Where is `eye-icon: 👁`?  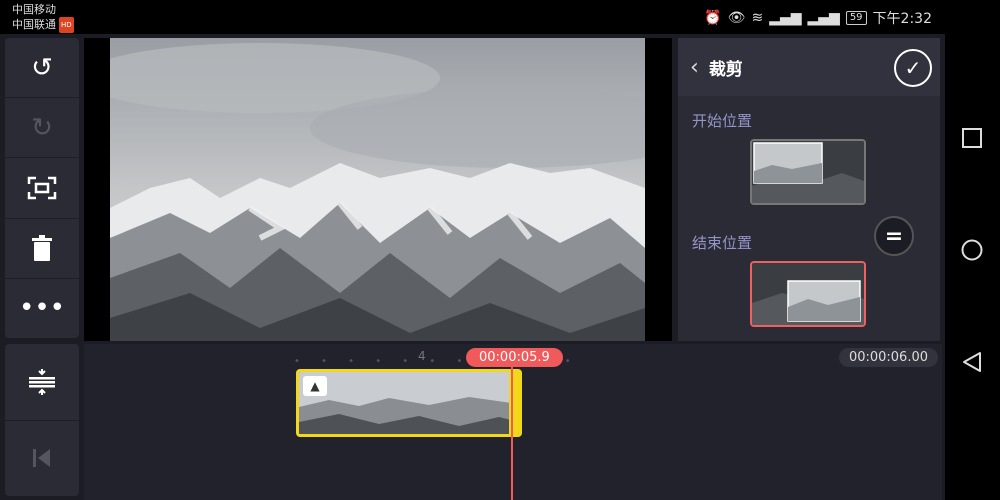 eye-icon: 👁 is located at coordinates (736, 18).